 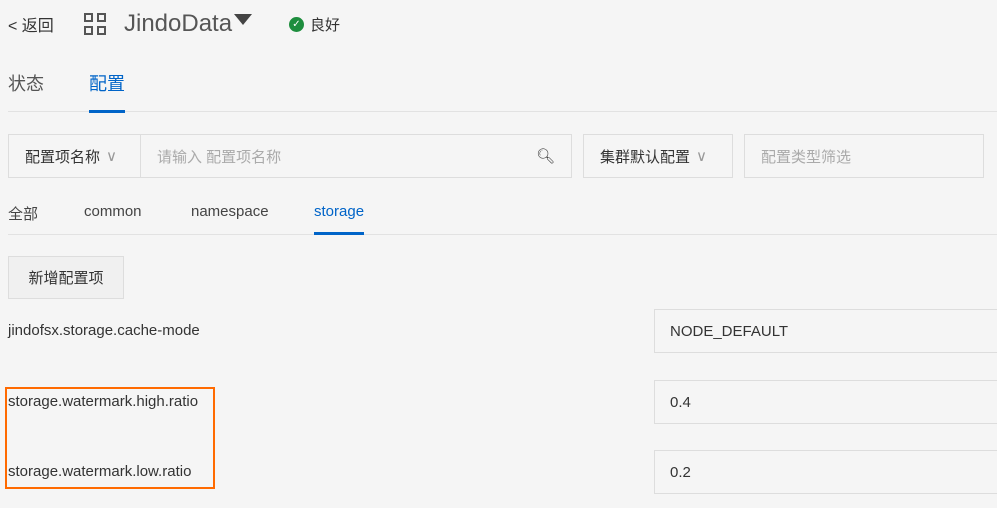 What do you see at coordinates (66, 277) in the screenshot?
I see `add-config-button: 新增配置项` at bounding box center [66, 277].